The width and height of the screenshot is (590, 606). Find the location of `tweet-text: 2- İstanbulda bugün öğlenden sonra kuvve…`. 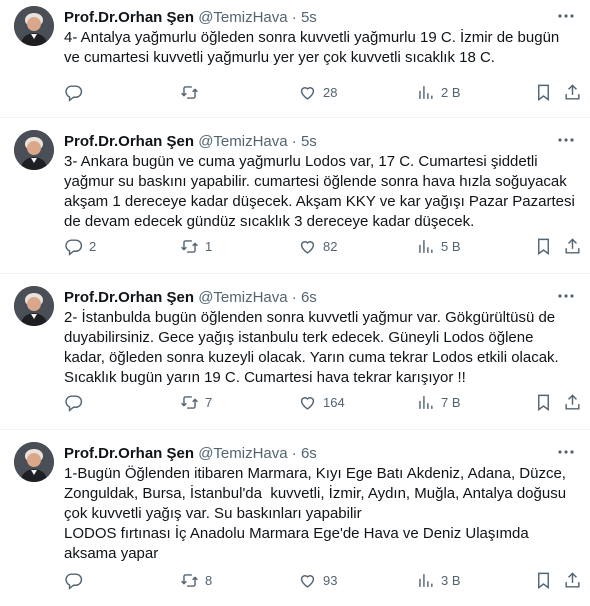

tweet-text: 2- İstanbulda bugün öğlenden sonra kuvve… is located at coordinates (313, 347).